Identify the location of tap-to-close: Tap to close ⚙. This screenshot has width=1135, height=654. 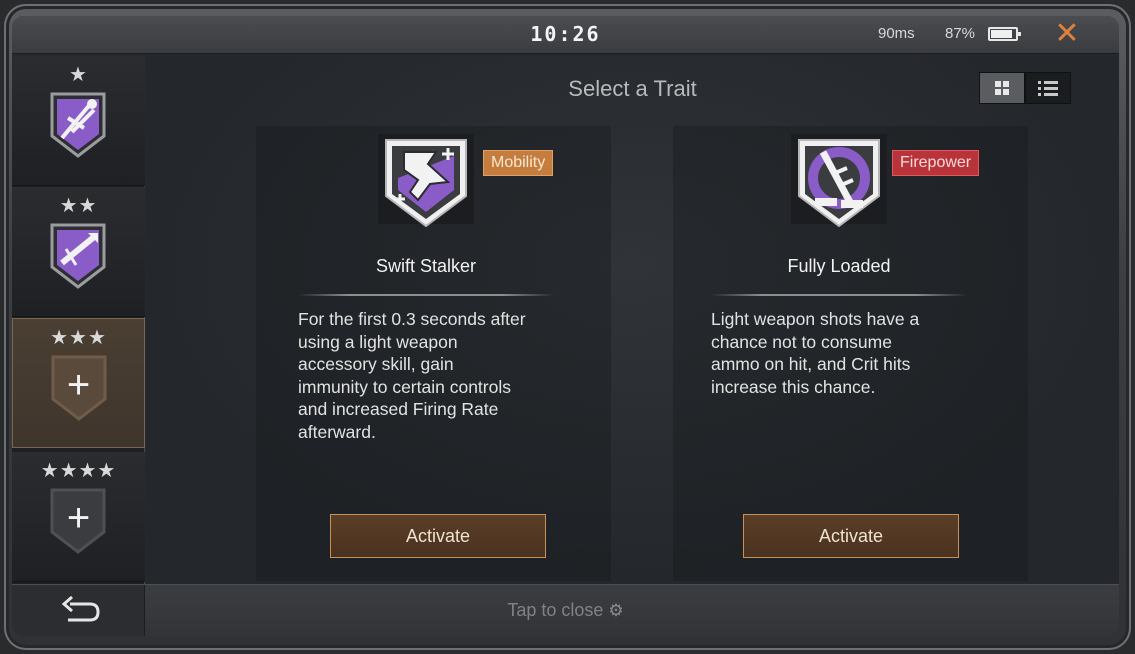
(565, 610).